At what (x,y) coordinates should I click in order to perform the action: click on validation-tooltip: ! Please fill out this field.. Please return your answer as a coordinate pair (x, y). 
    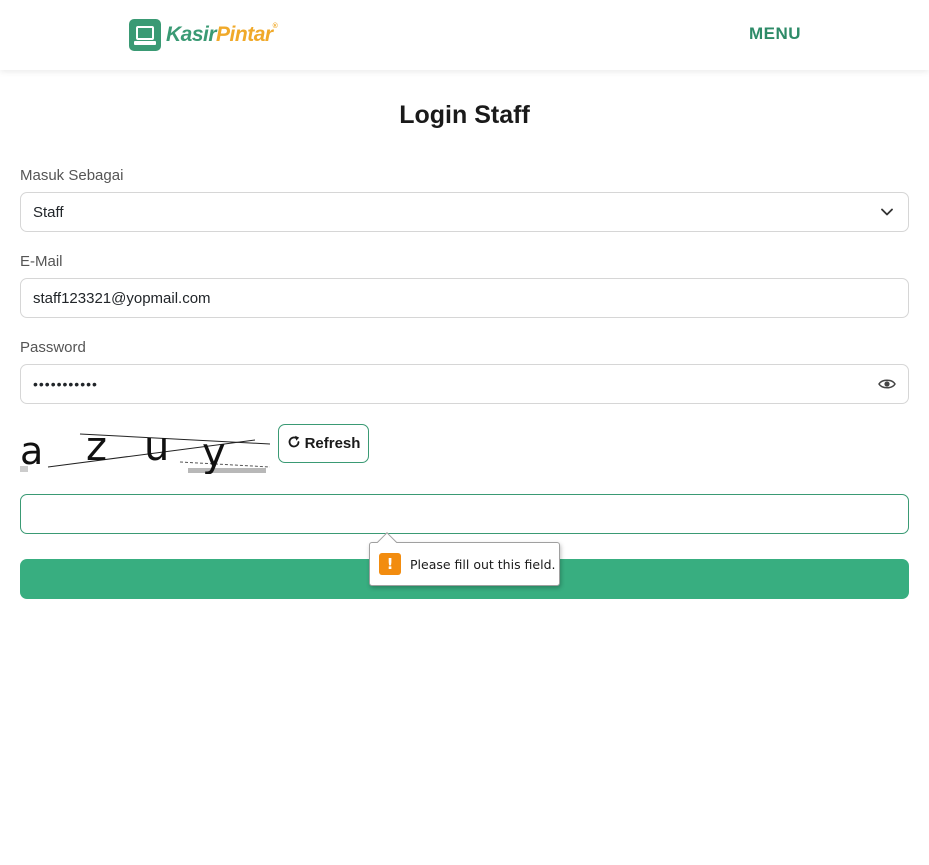
    Looking at the image, I should click on (464, 559).